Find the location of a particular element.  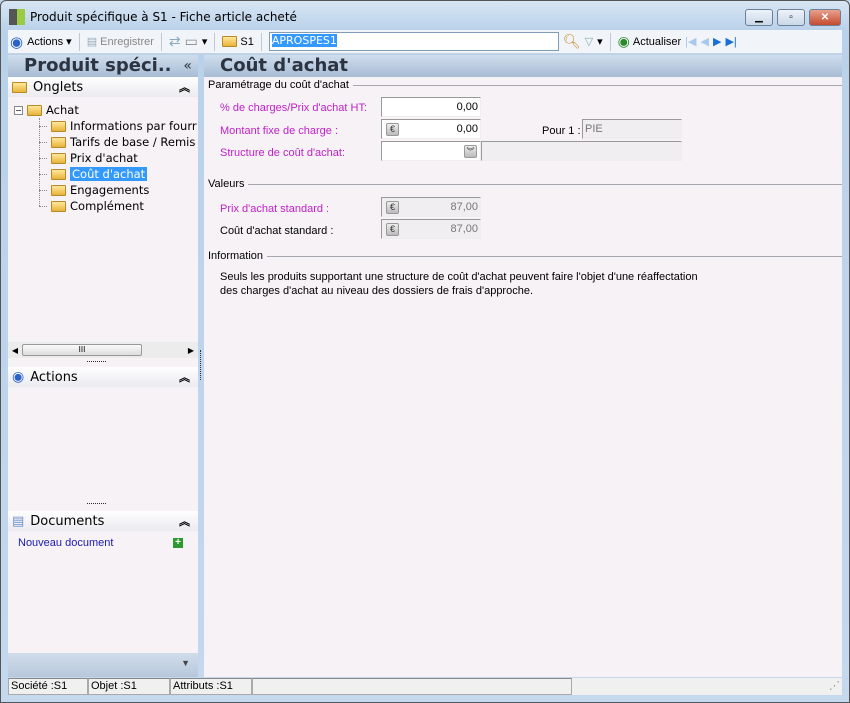

std-cost-label: Coût d'achat standard : is located at coordinates (277, 231).